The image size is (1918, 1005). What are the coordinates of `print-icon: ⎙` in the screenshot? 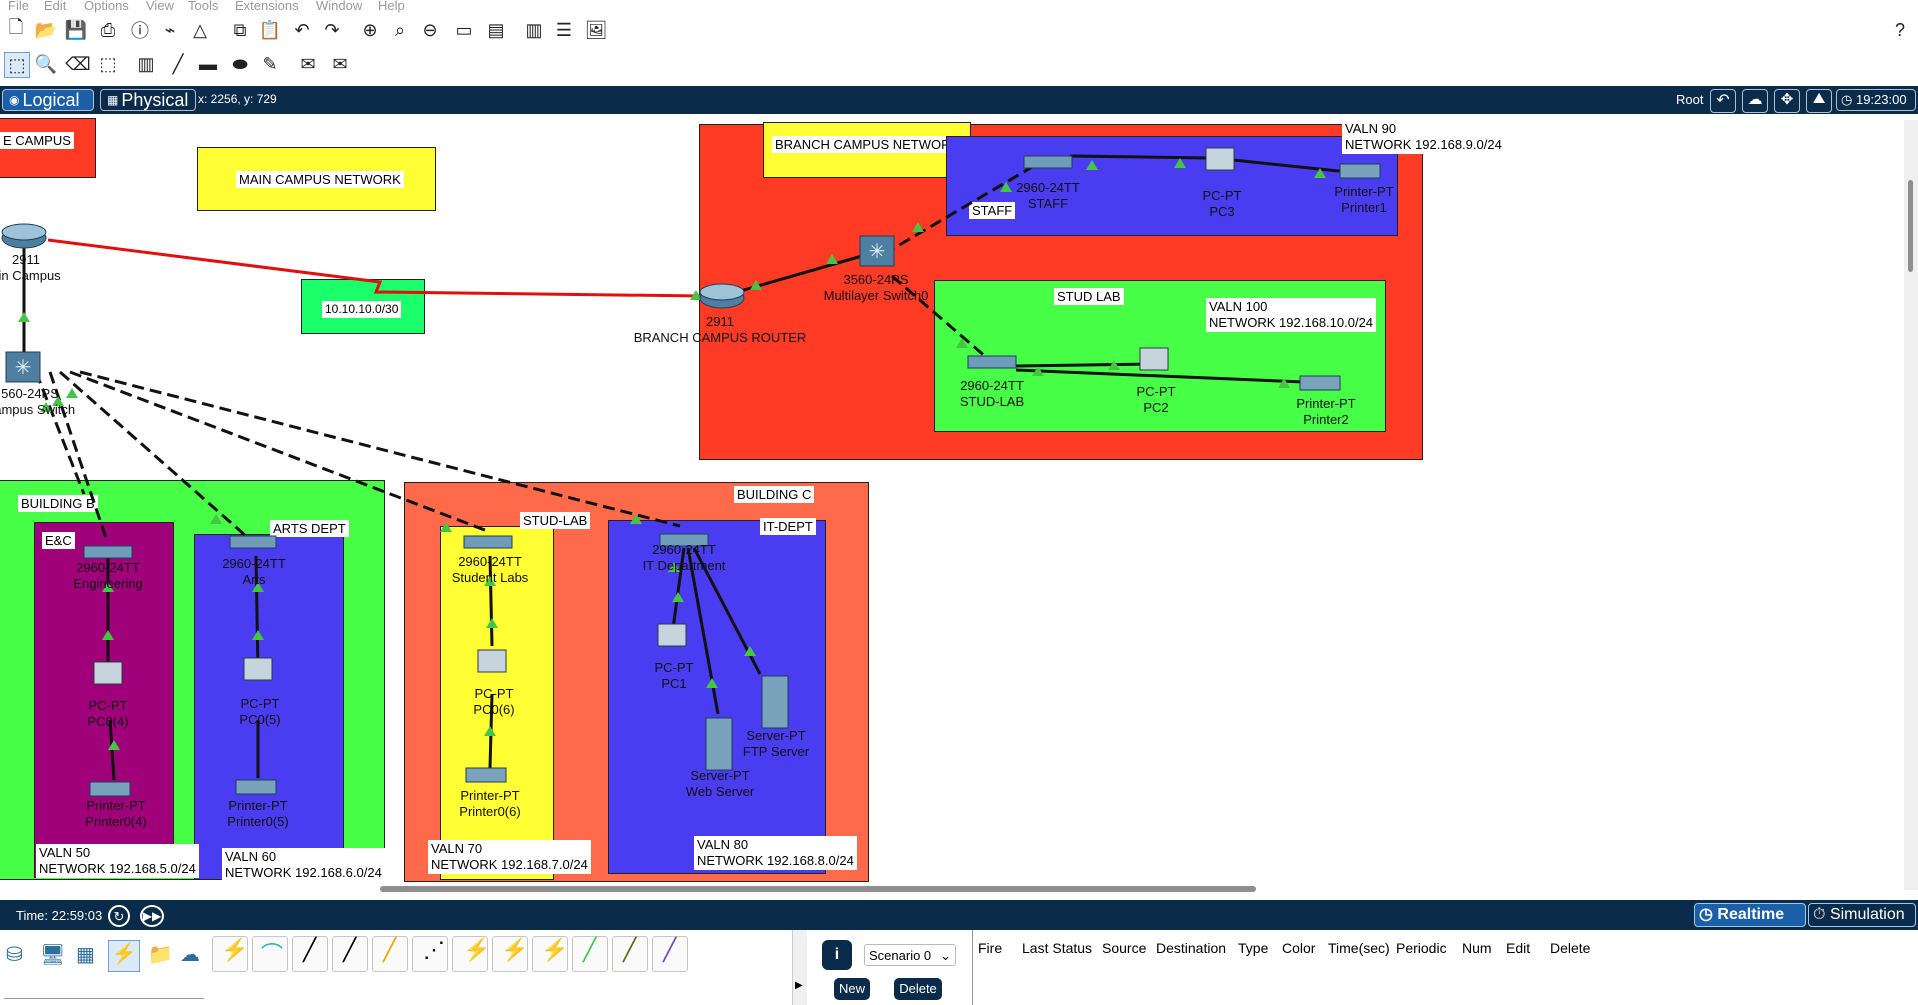 It's located at (108, 30).